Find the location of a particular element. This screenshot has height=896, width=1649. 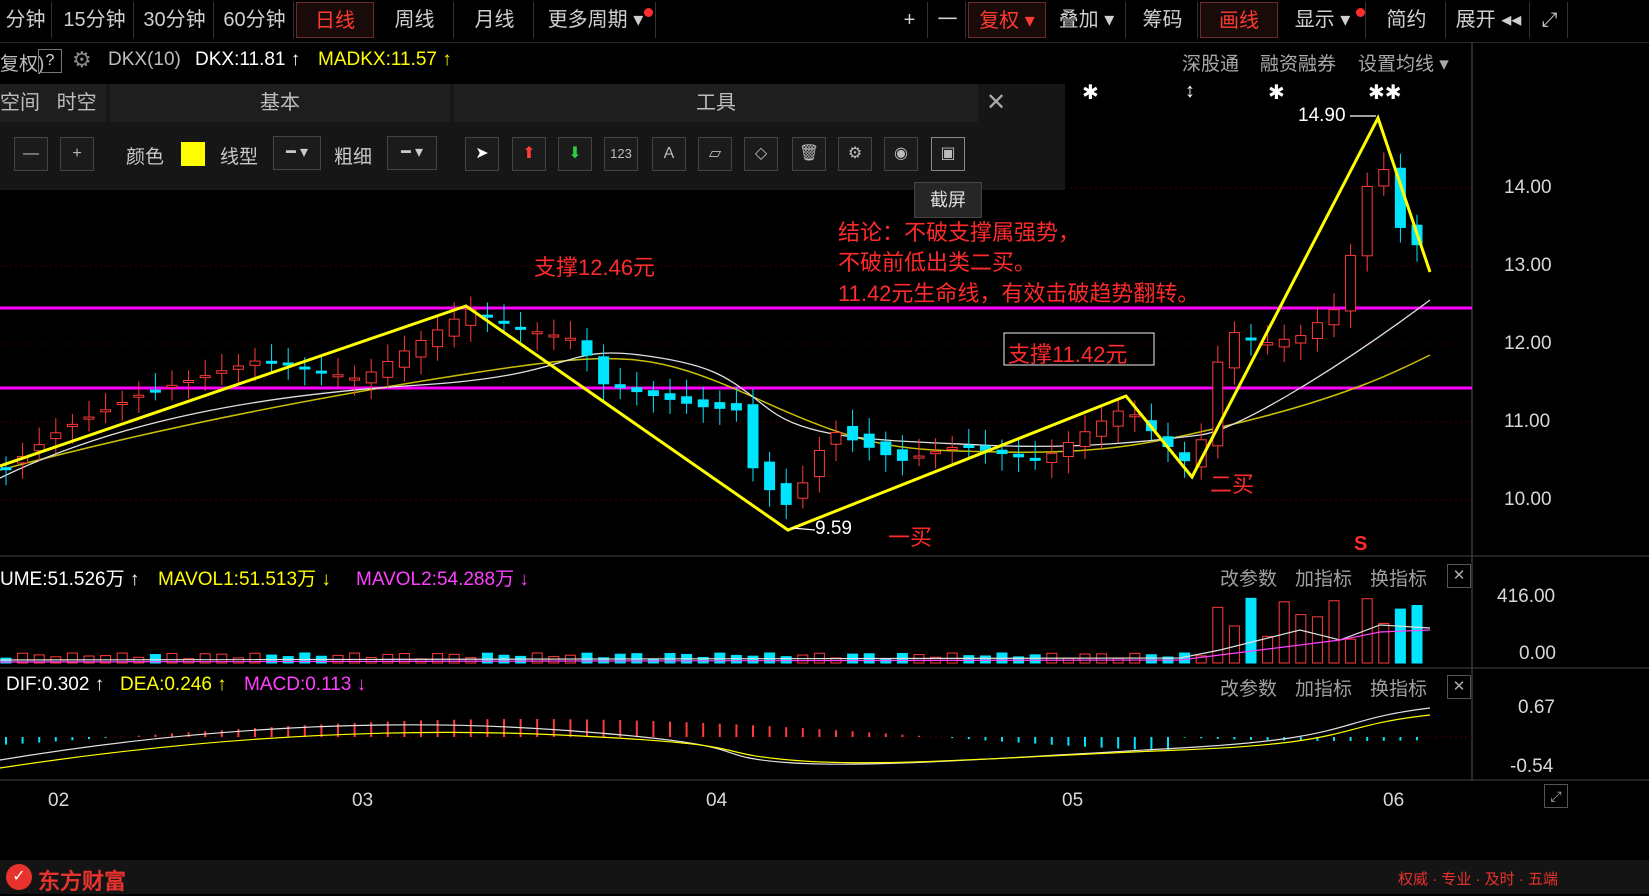

line-type-select: ━ ▾ is located at coordinates (297, 153).